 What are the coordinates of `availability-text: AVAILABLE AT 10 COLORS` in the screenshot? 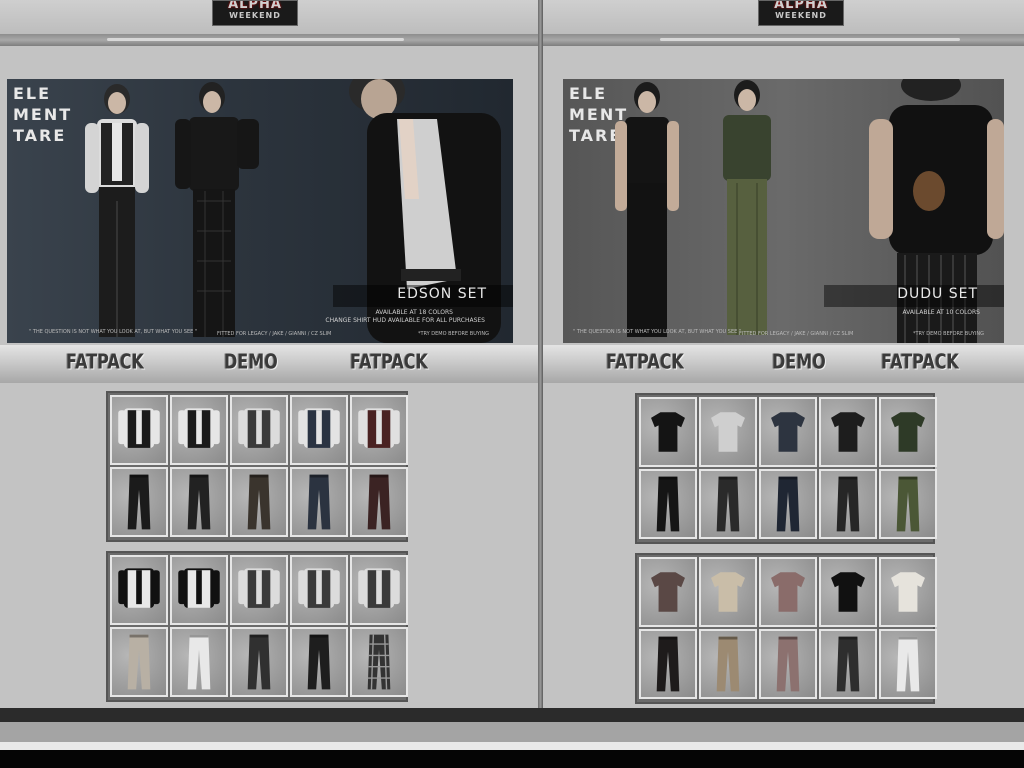 It's located at (941, 312).